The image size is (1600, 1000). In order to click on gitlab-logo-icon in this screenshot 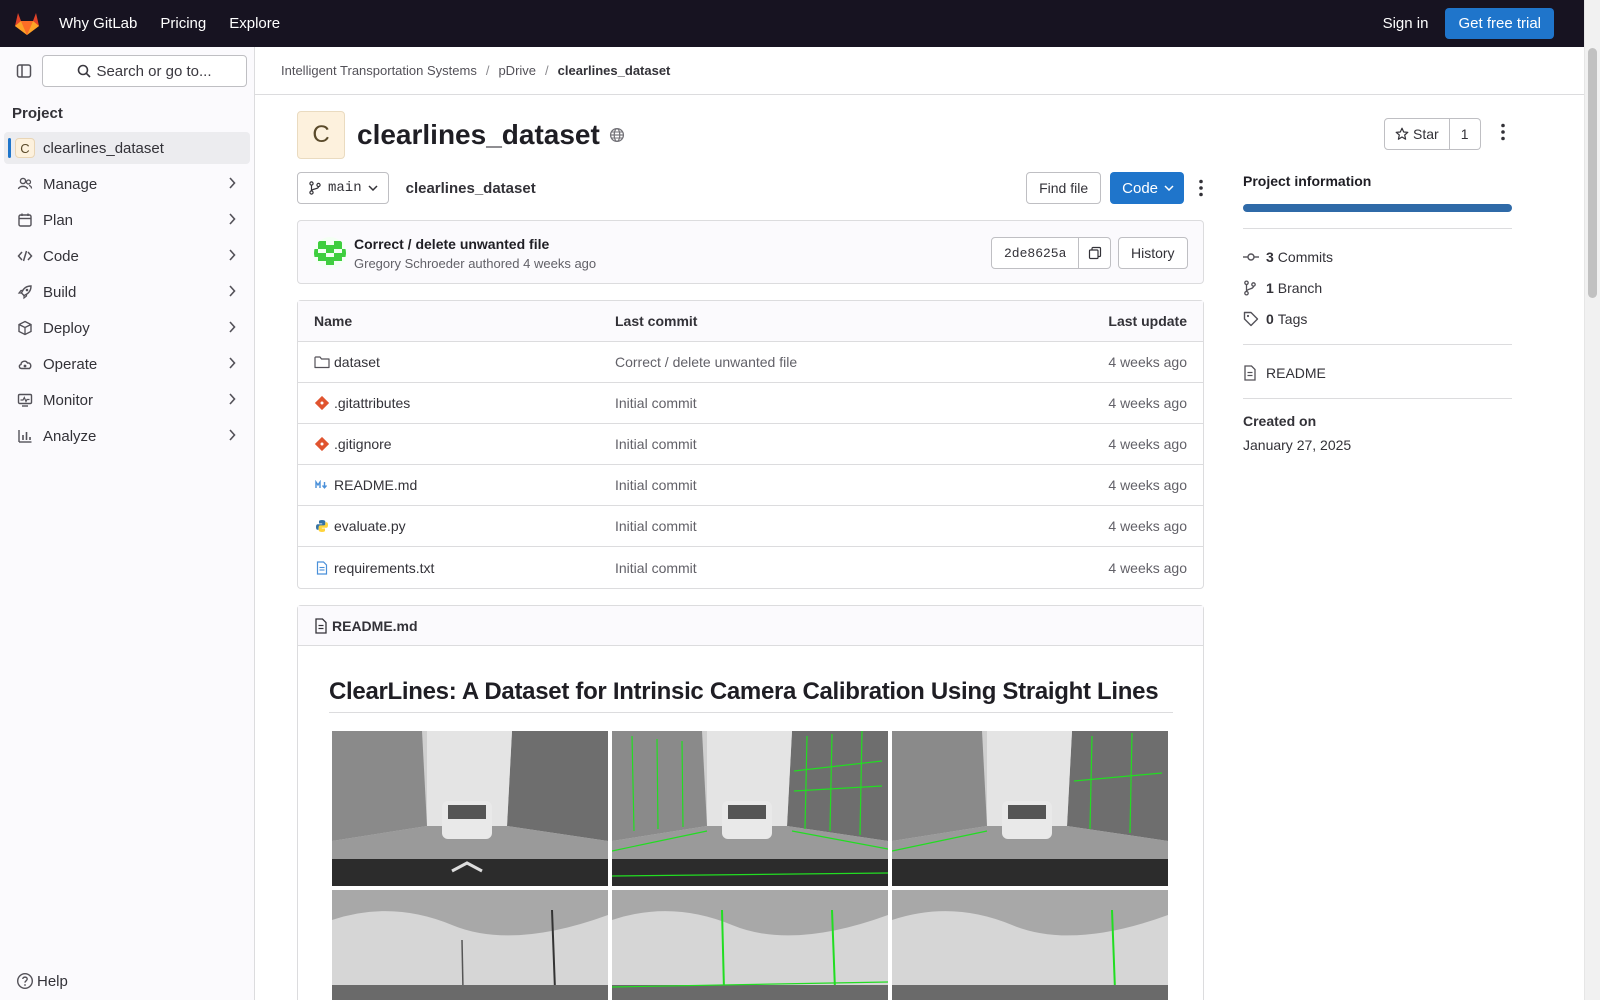, I will do `click(27, 23)`.